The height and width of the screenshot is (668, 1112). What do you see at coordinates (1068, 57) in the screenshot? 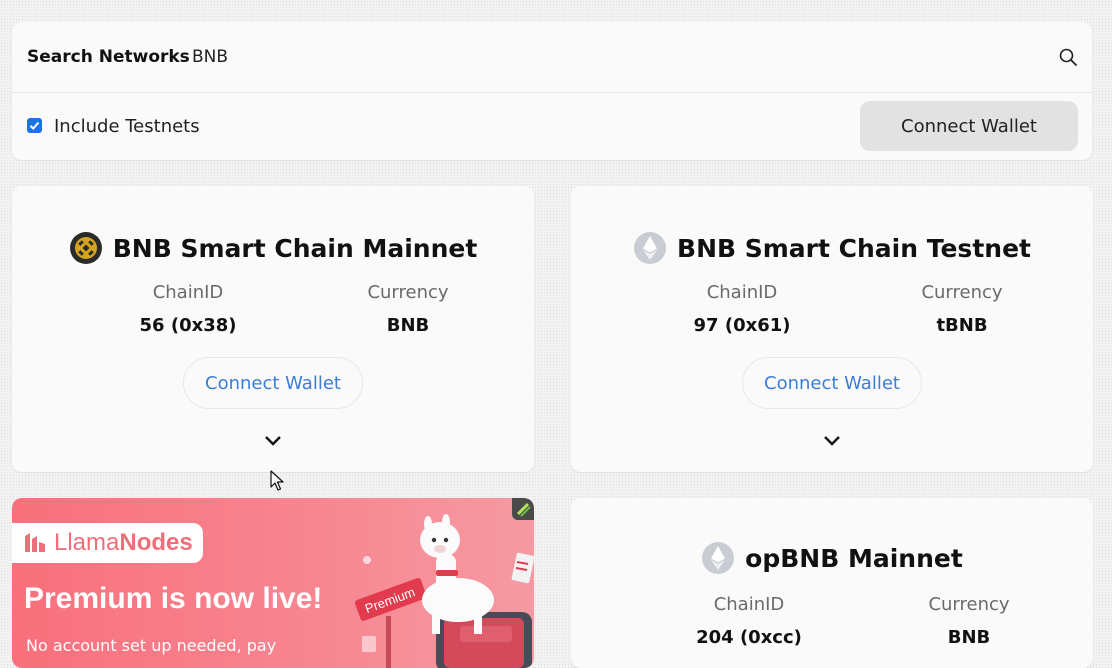
I see `search-icon` at bounding box center [1068, 57].